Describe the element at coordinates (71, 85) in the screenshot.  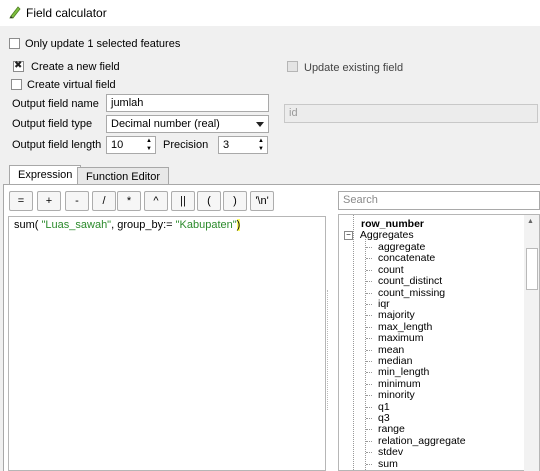
I see `create-virtual-field-label: Create virtual field` at that location.